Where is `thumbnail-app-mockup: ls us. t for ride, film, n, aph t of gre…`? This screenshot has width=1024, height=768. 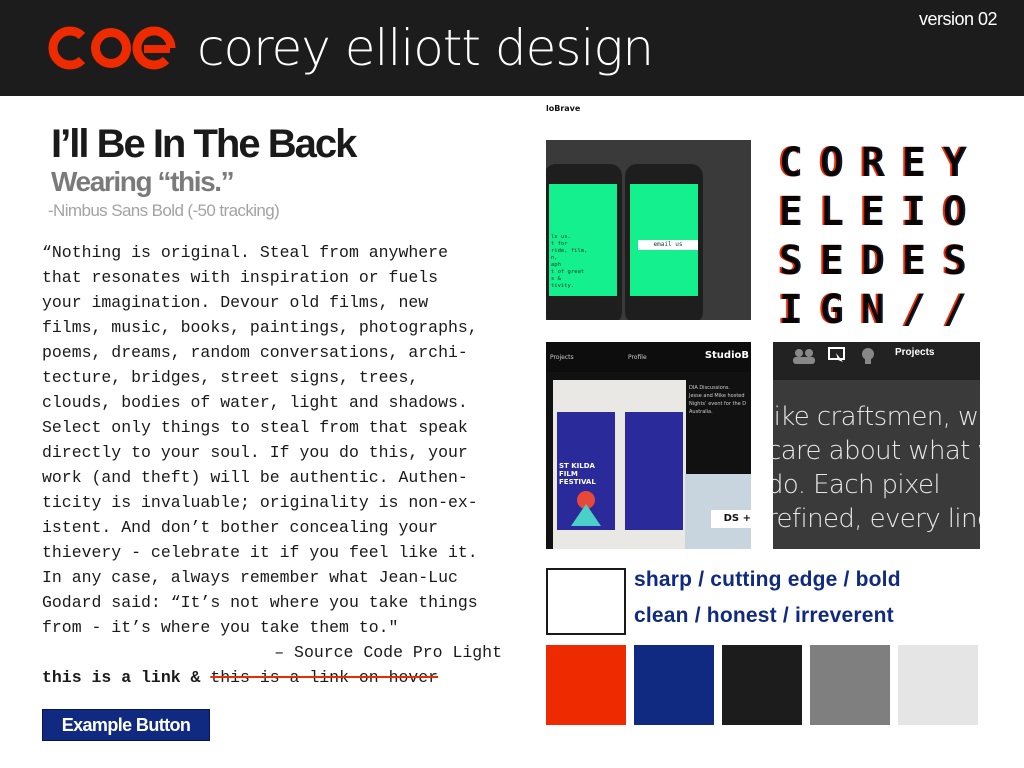 thumbnail-app-mockup: ls us. t for ride, film, n, aph t of gre… is located at coordinates (648, 230).